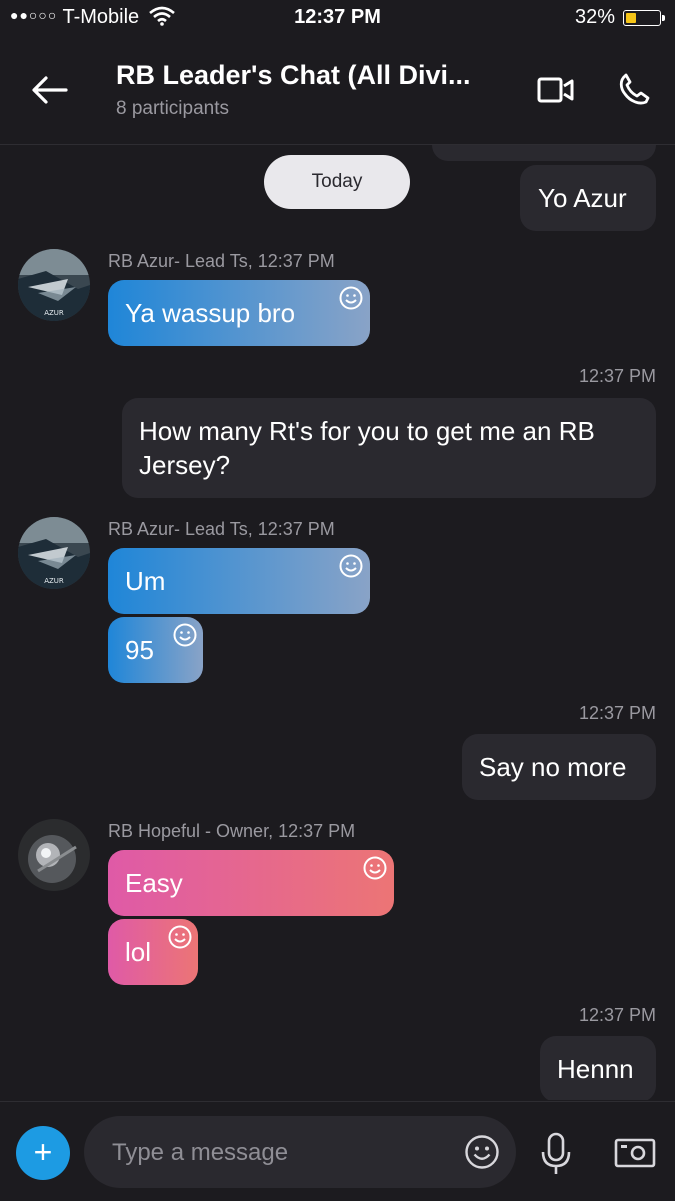  What do you see at coordinates (50, 90) in the screenshot?
I see `back-arrow-icon` at bounding box center [50, 90].